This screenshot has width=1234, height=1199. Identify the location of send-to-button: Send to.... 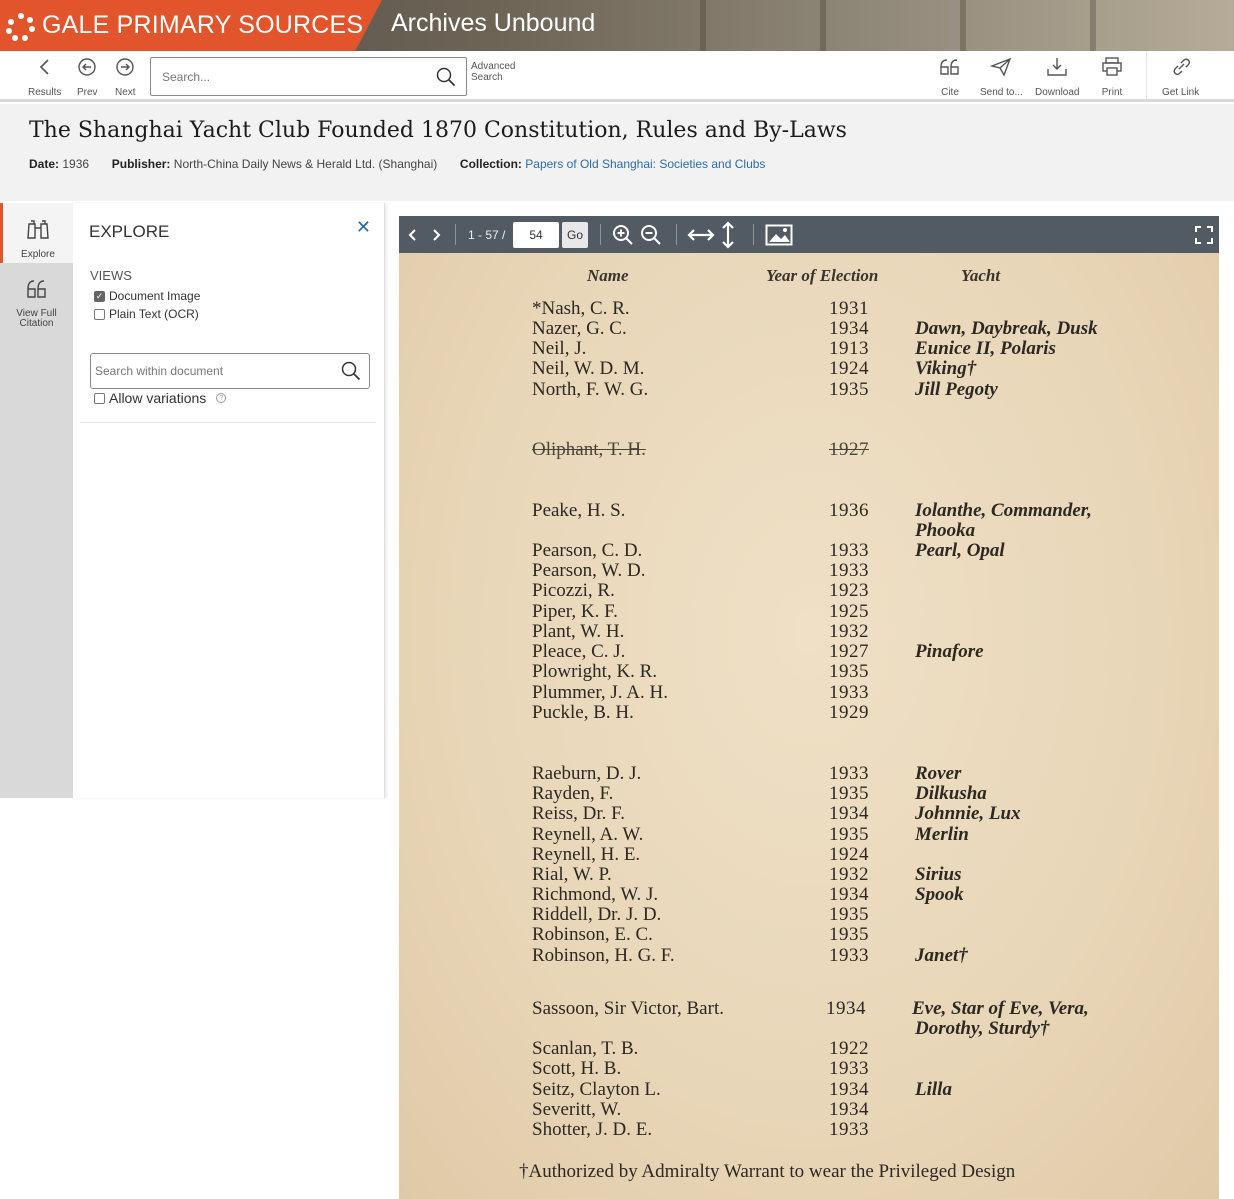
(1001, 76).